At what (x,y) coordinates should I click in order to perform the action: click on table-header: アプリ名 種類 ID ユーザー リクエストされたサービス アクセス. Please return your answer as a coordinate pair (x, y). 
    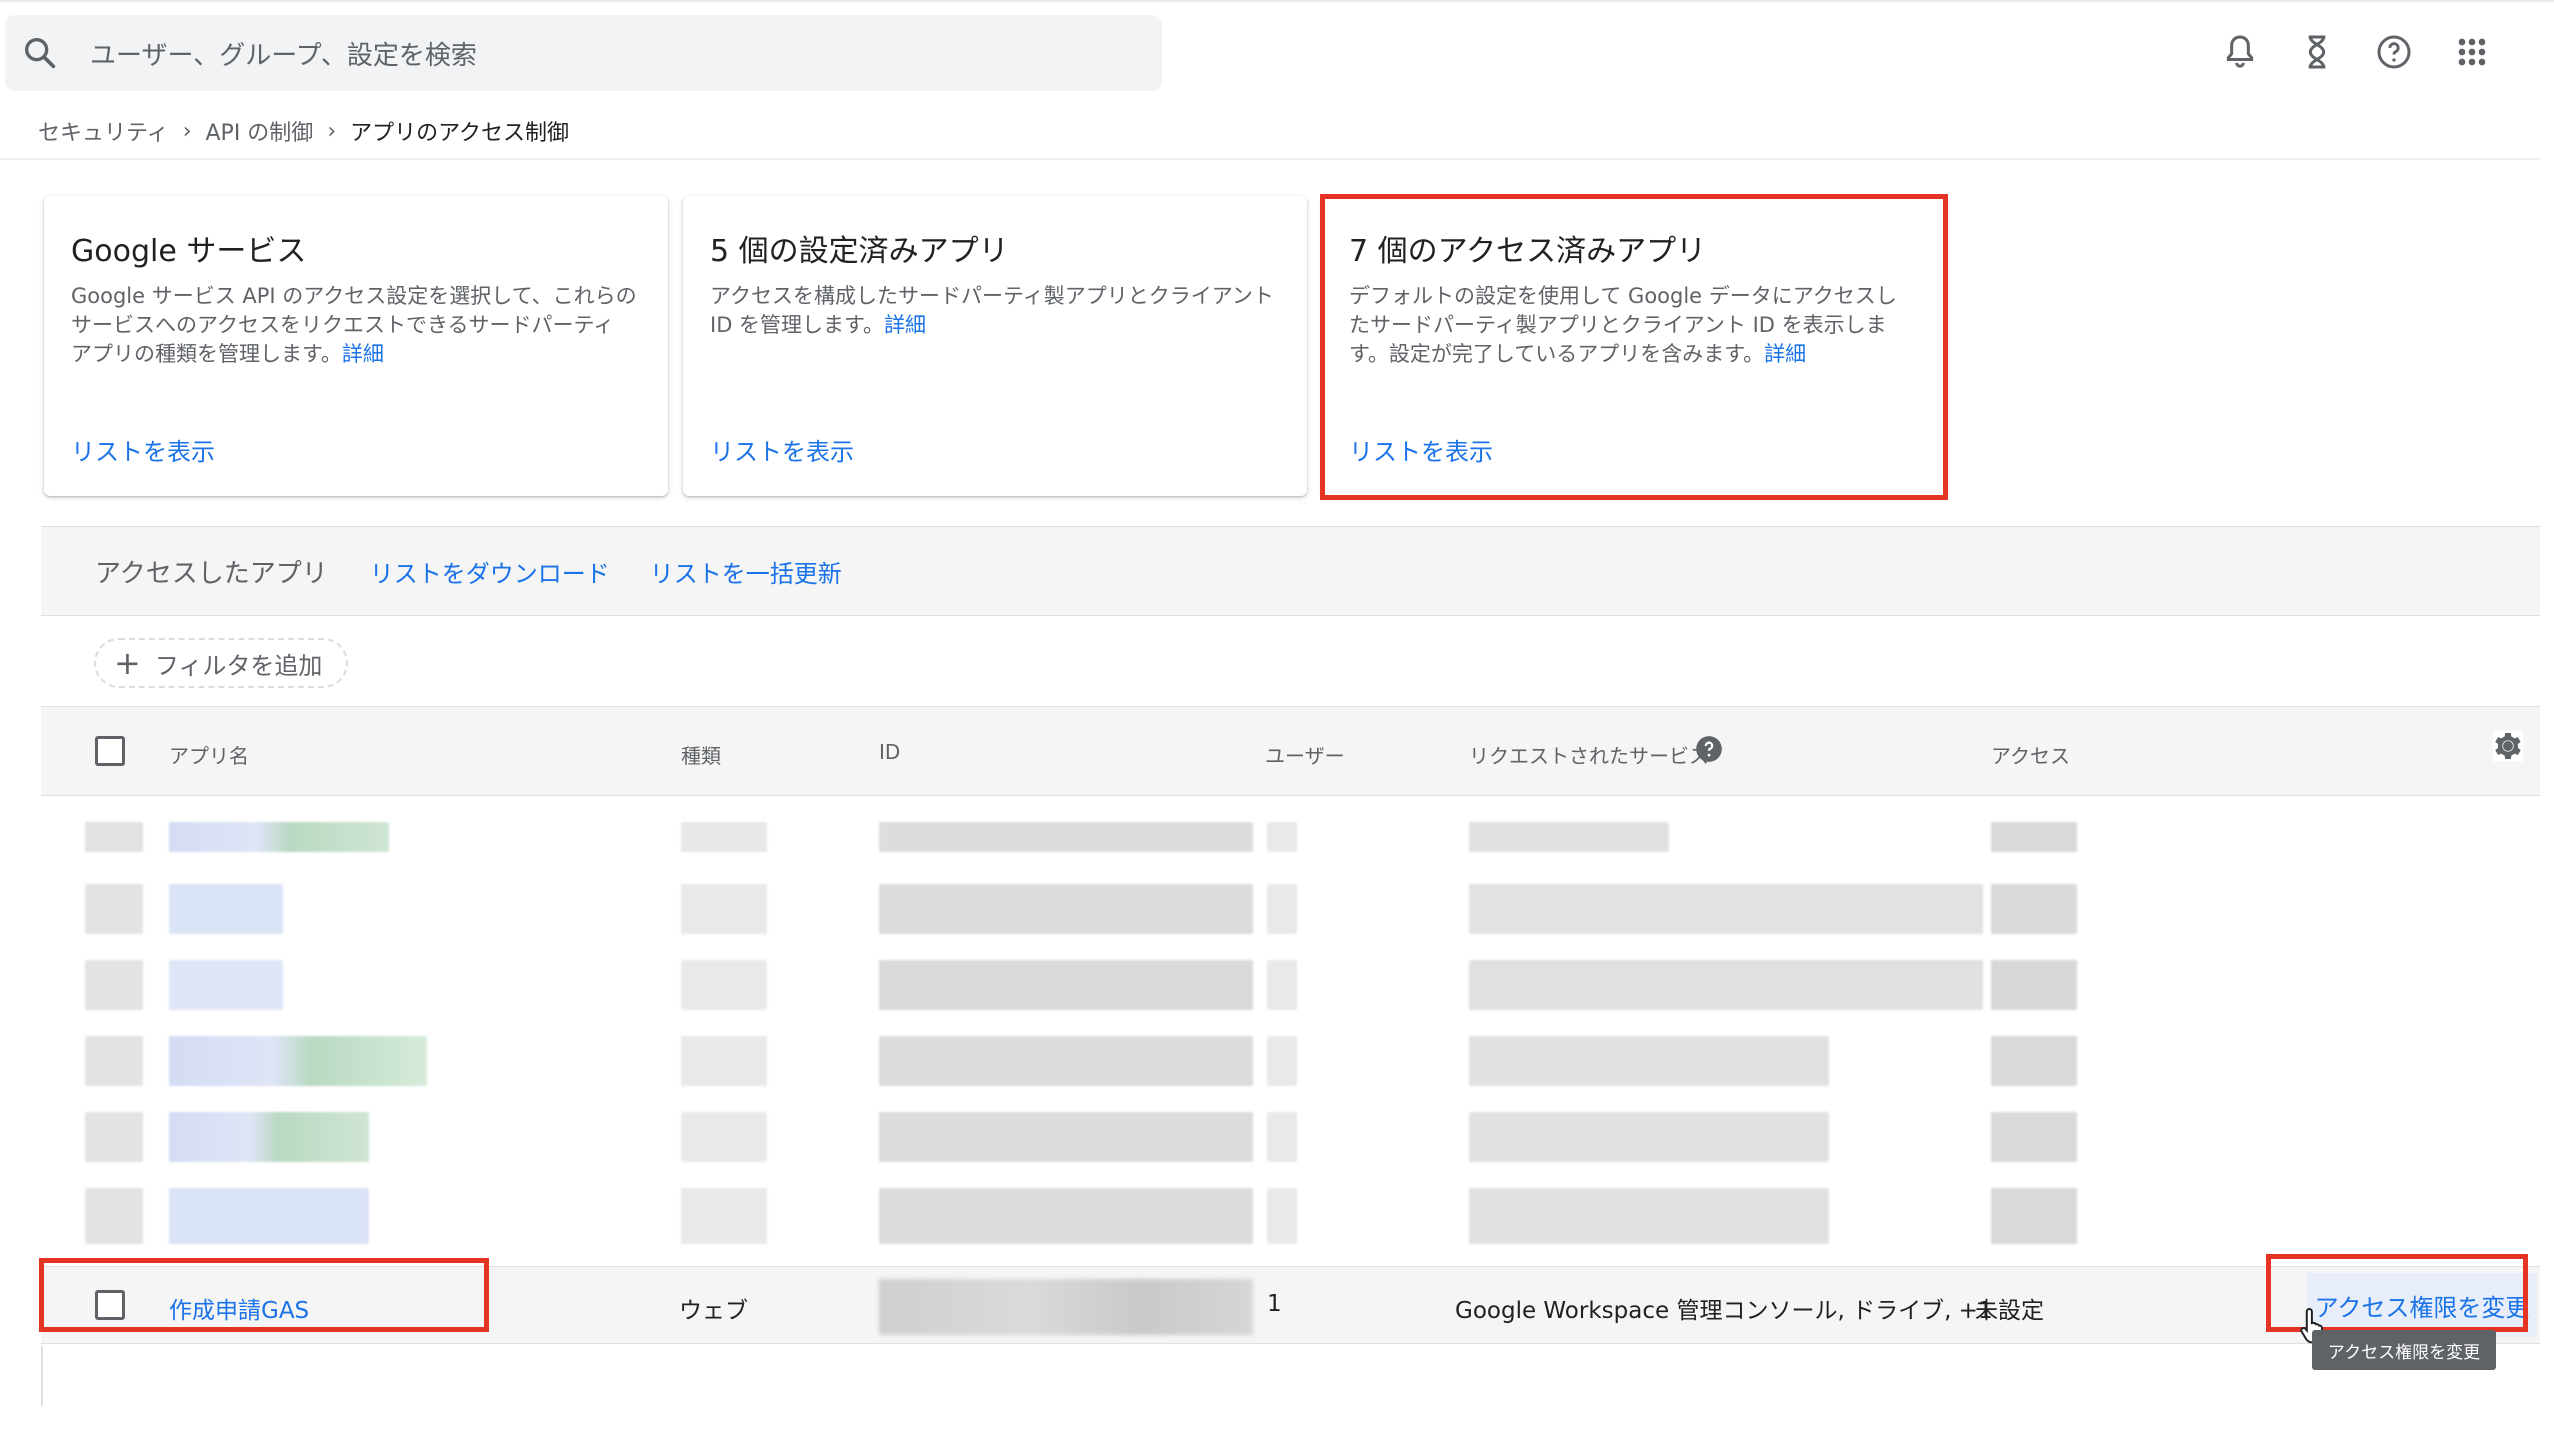
    Looking at the image, I should click on (1290, 751).